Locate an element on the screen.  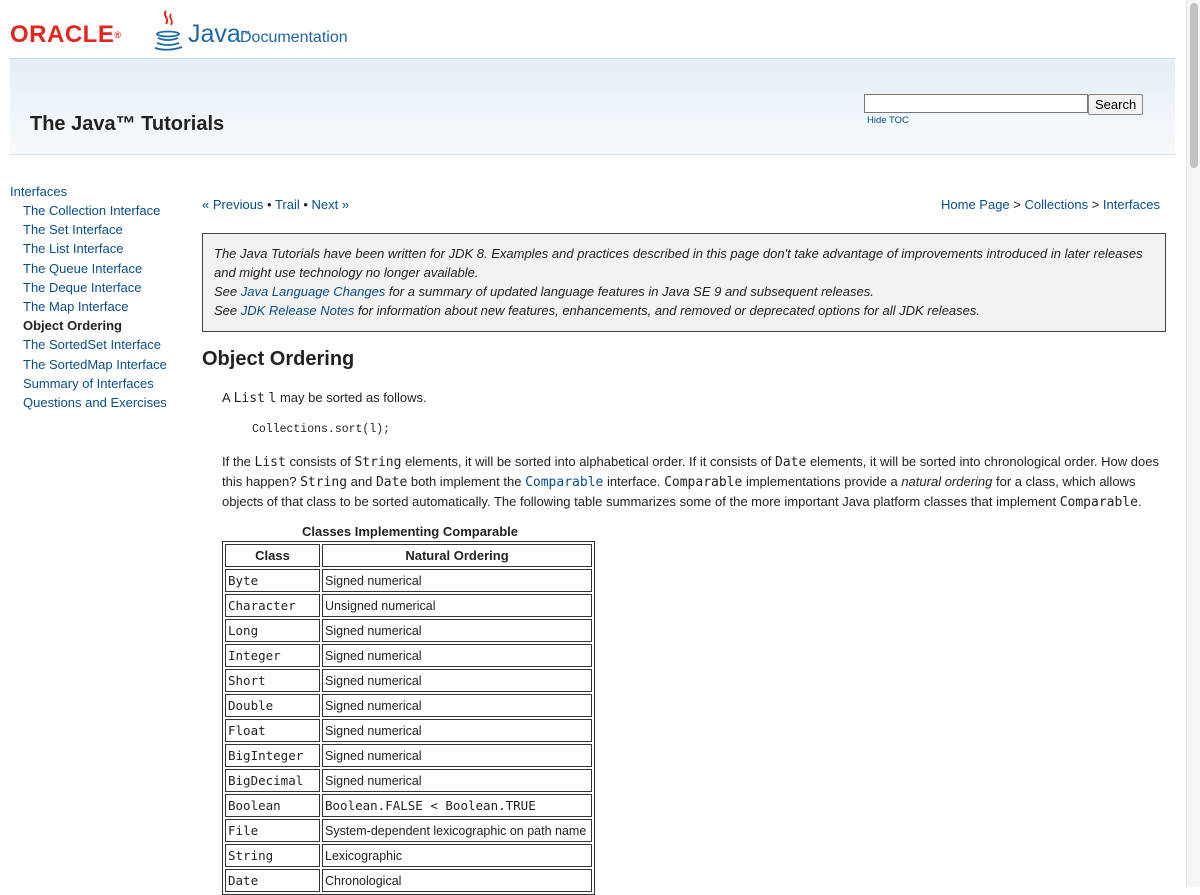
comparable-link: Comparable is located at coordinates (564, 482).